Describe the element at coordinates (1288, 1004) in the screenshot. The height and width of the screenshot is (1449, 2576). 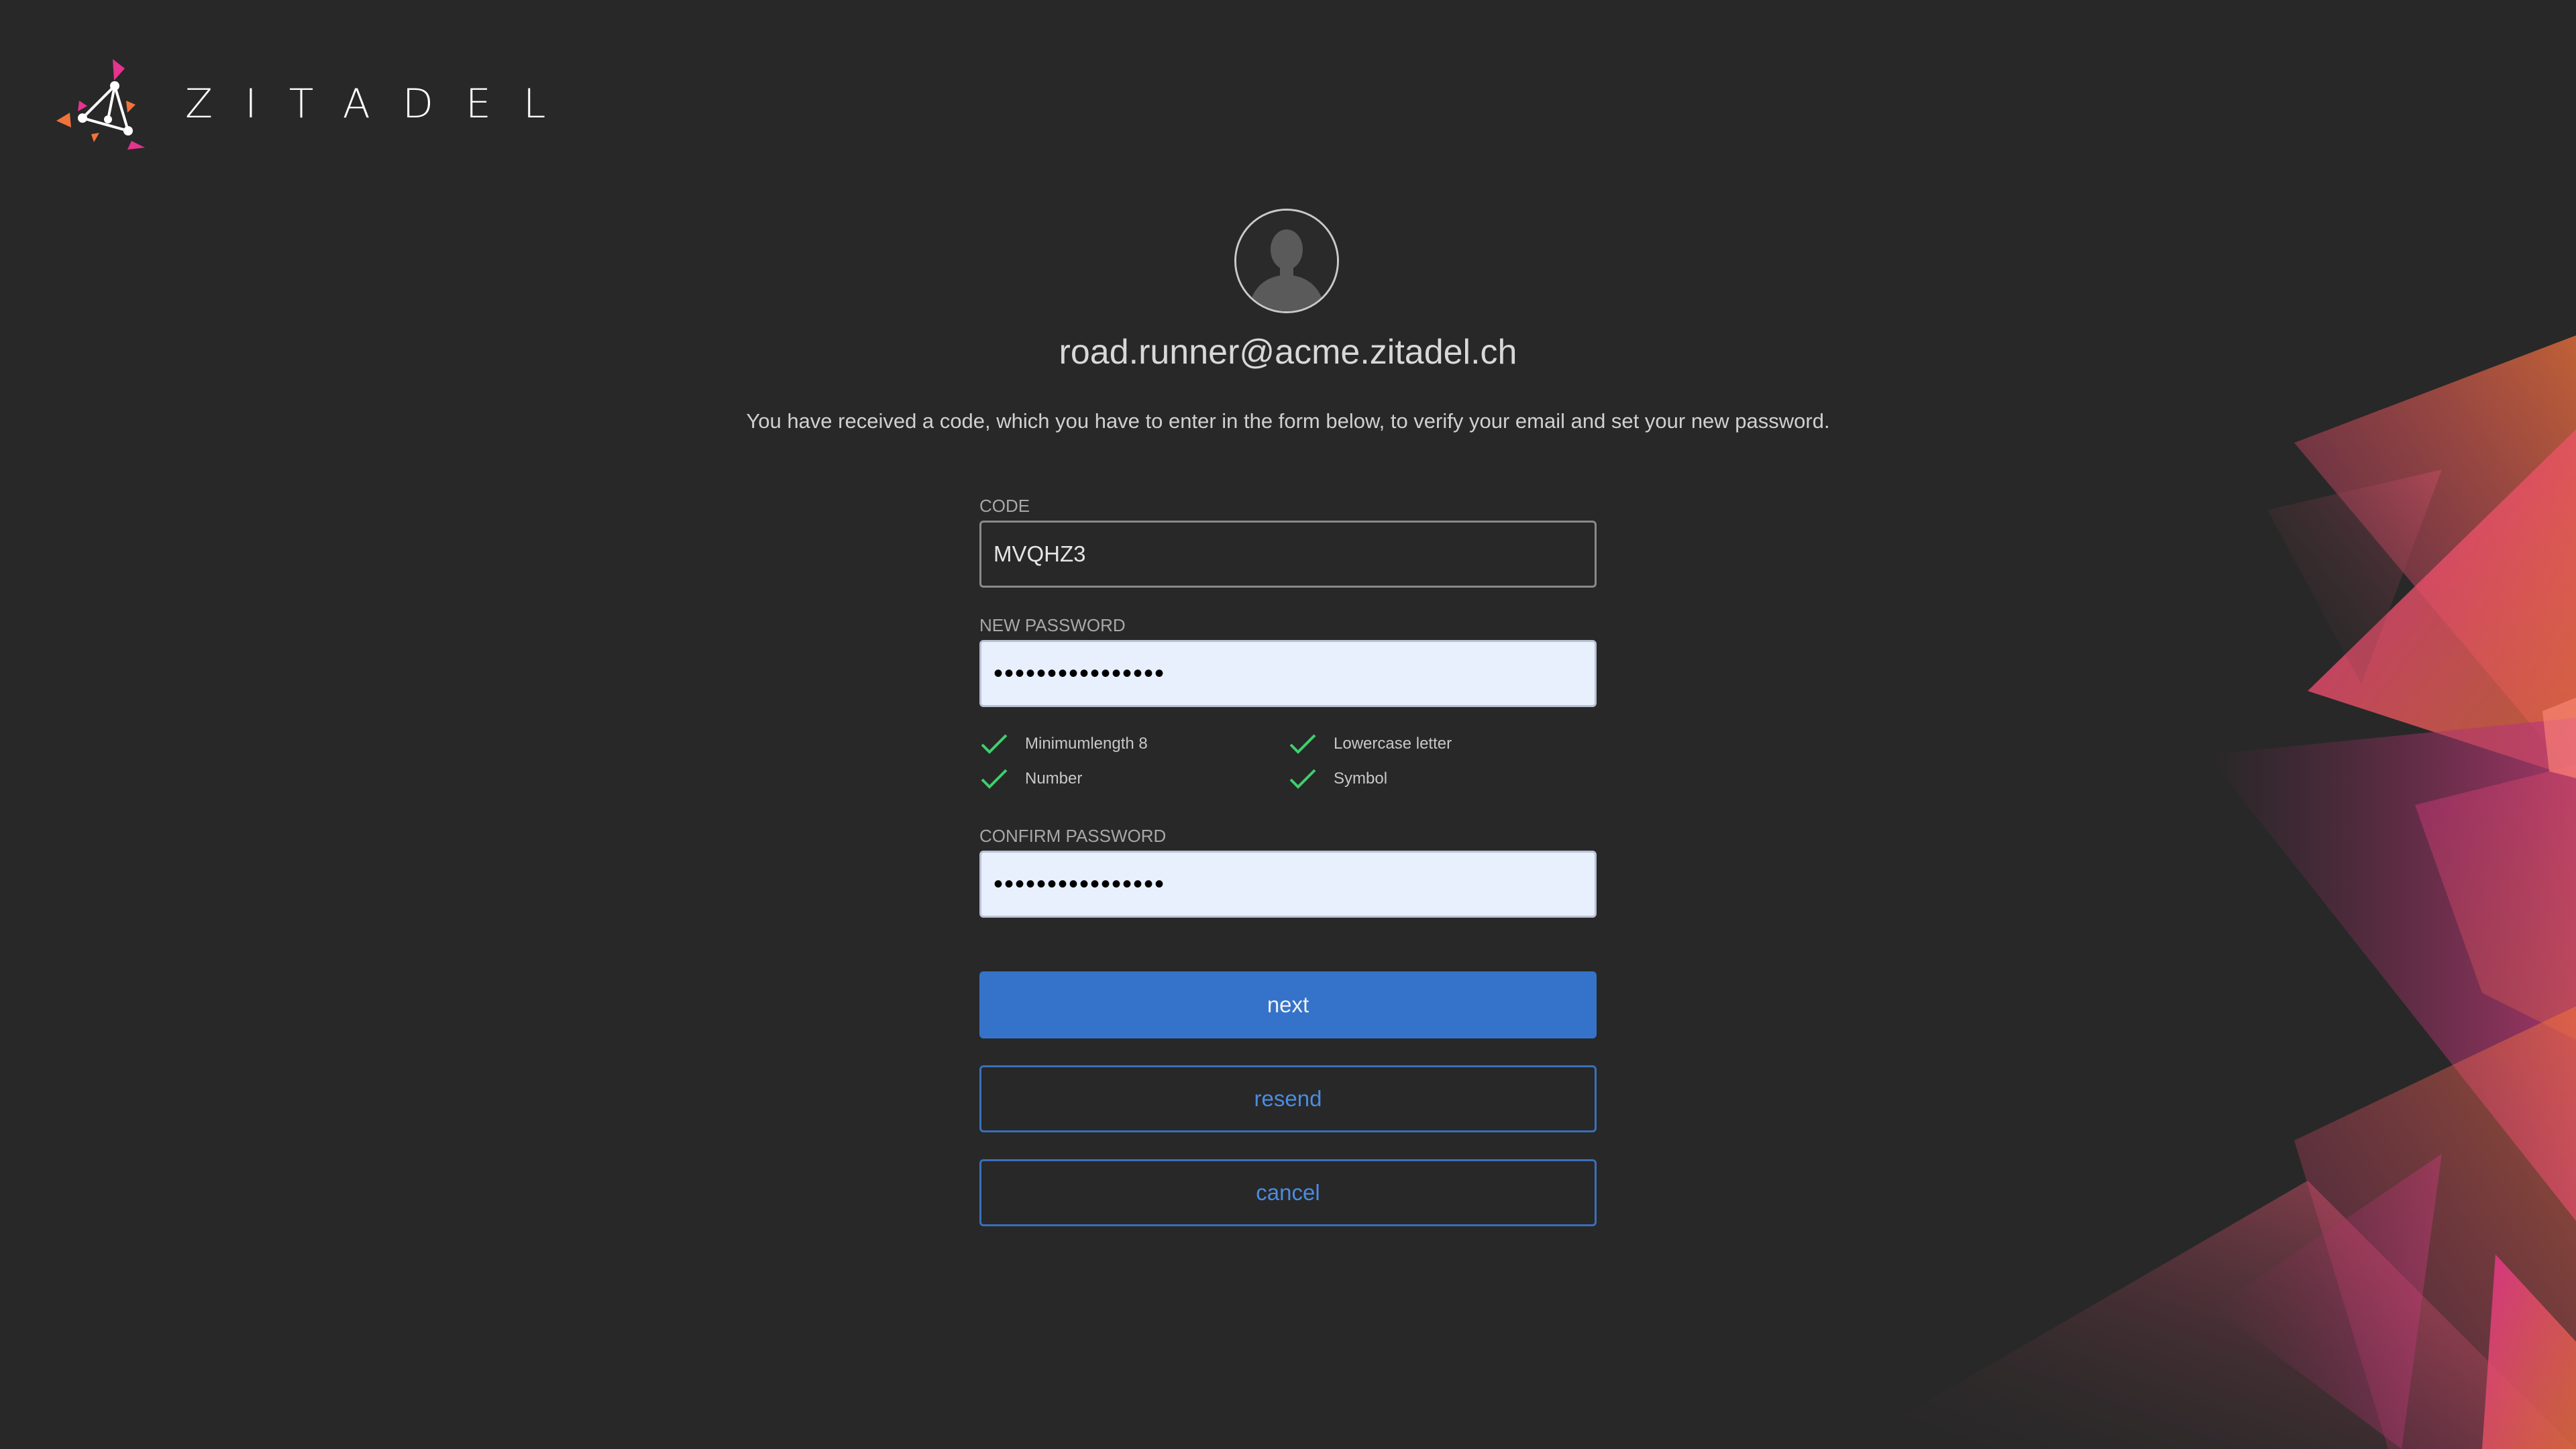
I see `next-button: next` at that location.